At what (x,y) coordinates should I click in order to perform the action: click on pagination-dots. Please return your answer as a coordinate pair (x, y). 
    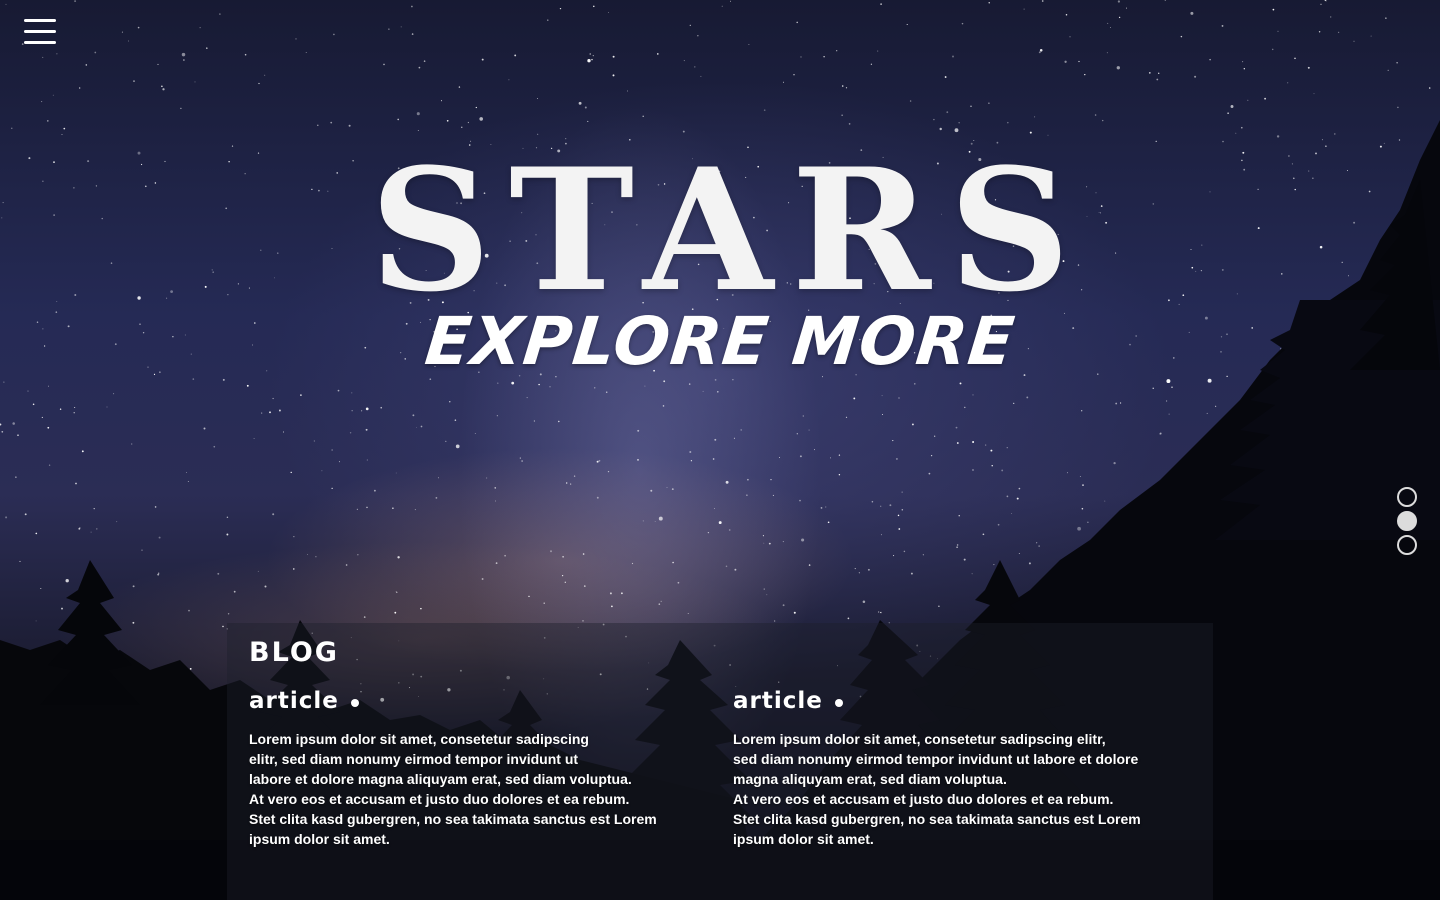
    Looking at the image, I should click on (1408, 523).